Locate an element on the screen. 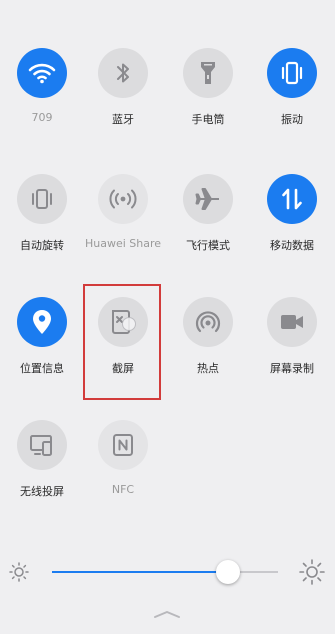 The height and width of the screenshot is (634, 335). hotspot-icon is located at coordinates (208, 322).